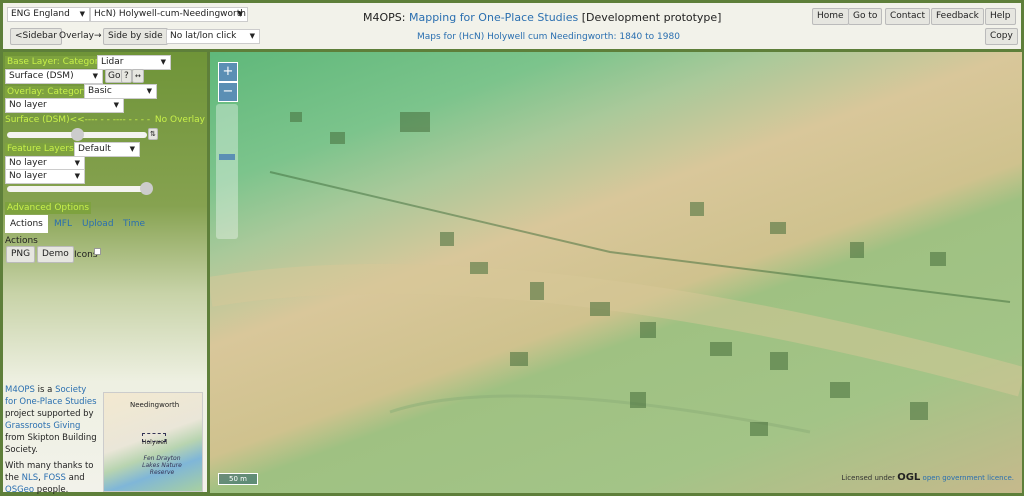 This screenshot has width=1024, height=496. Describe the element at coordinates (153, 134) in the screenshot. I see `flip-icon: ⇅` at that location.